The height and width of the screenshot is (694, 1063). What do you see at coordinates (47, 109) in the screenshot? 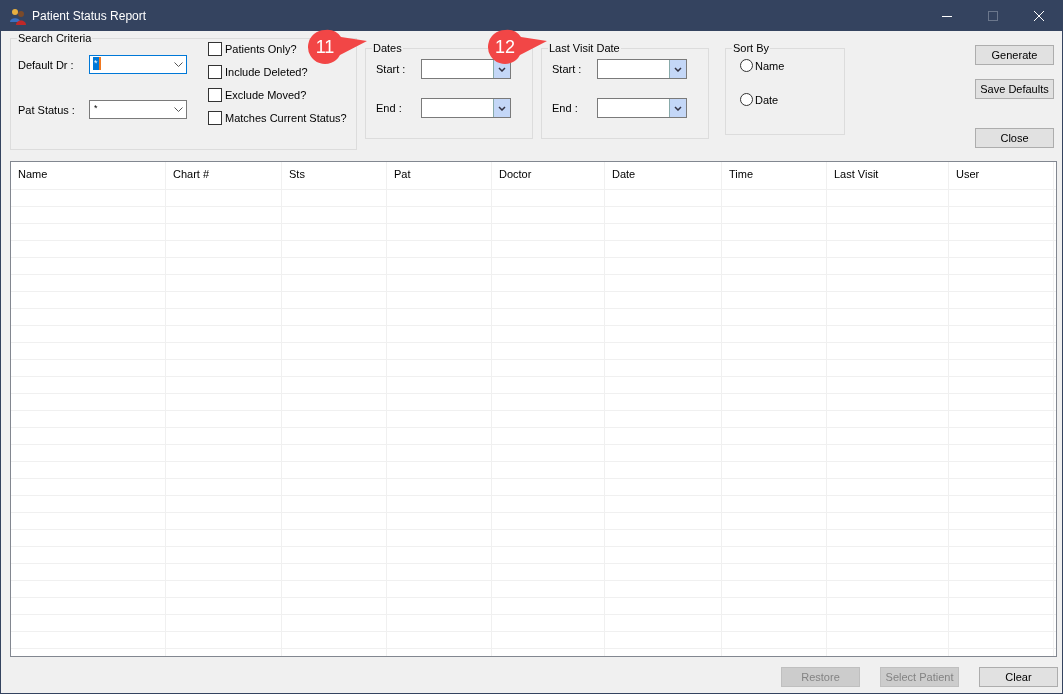
I see `field-label: Pat Status :` at bounding box center [47, 109].